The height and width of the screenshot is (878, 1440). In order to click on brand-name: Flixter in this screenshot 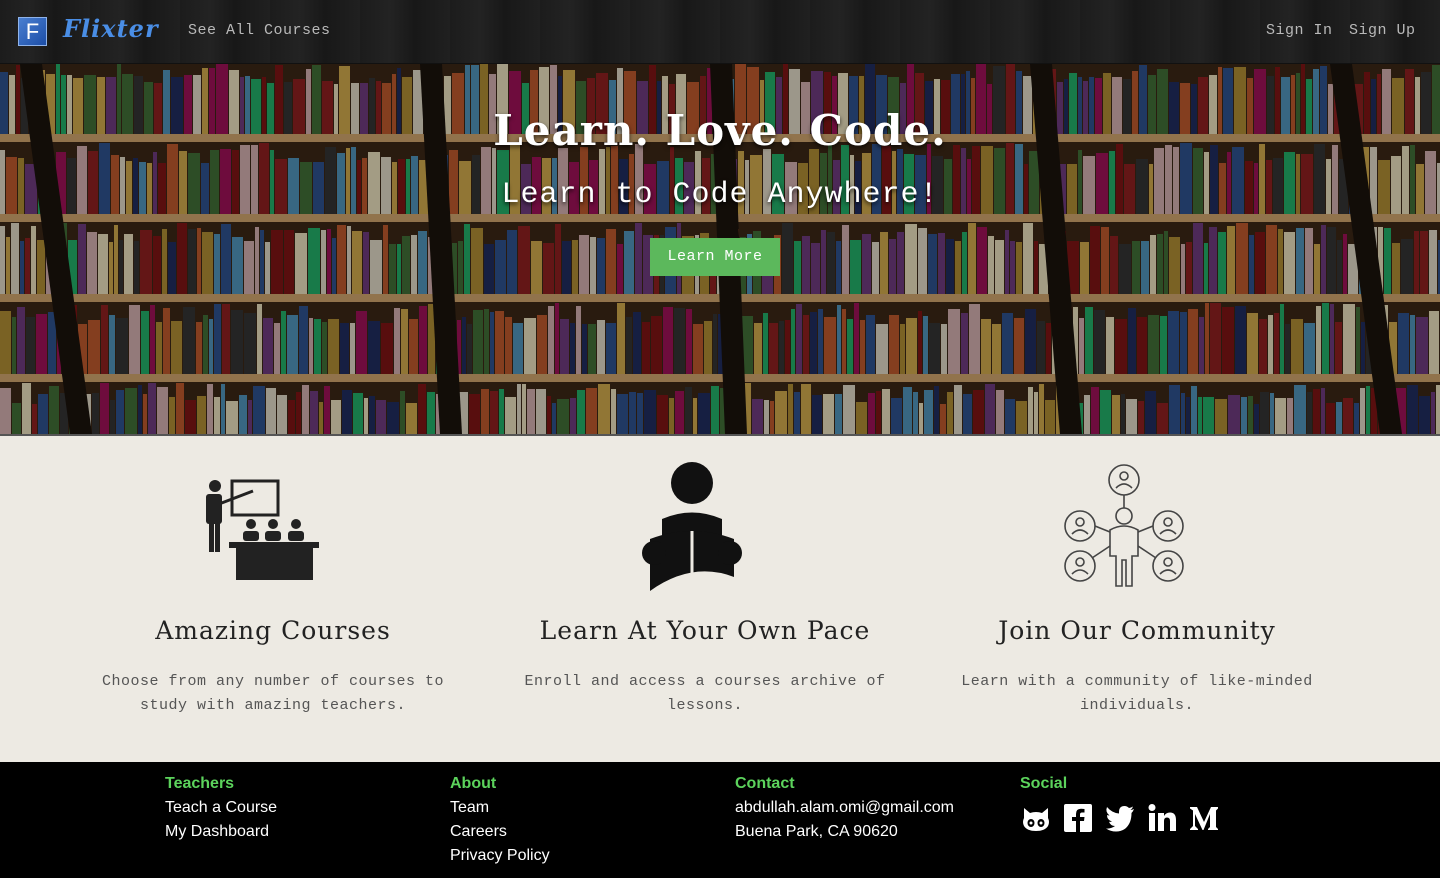, I will do `click(111, 28)`.